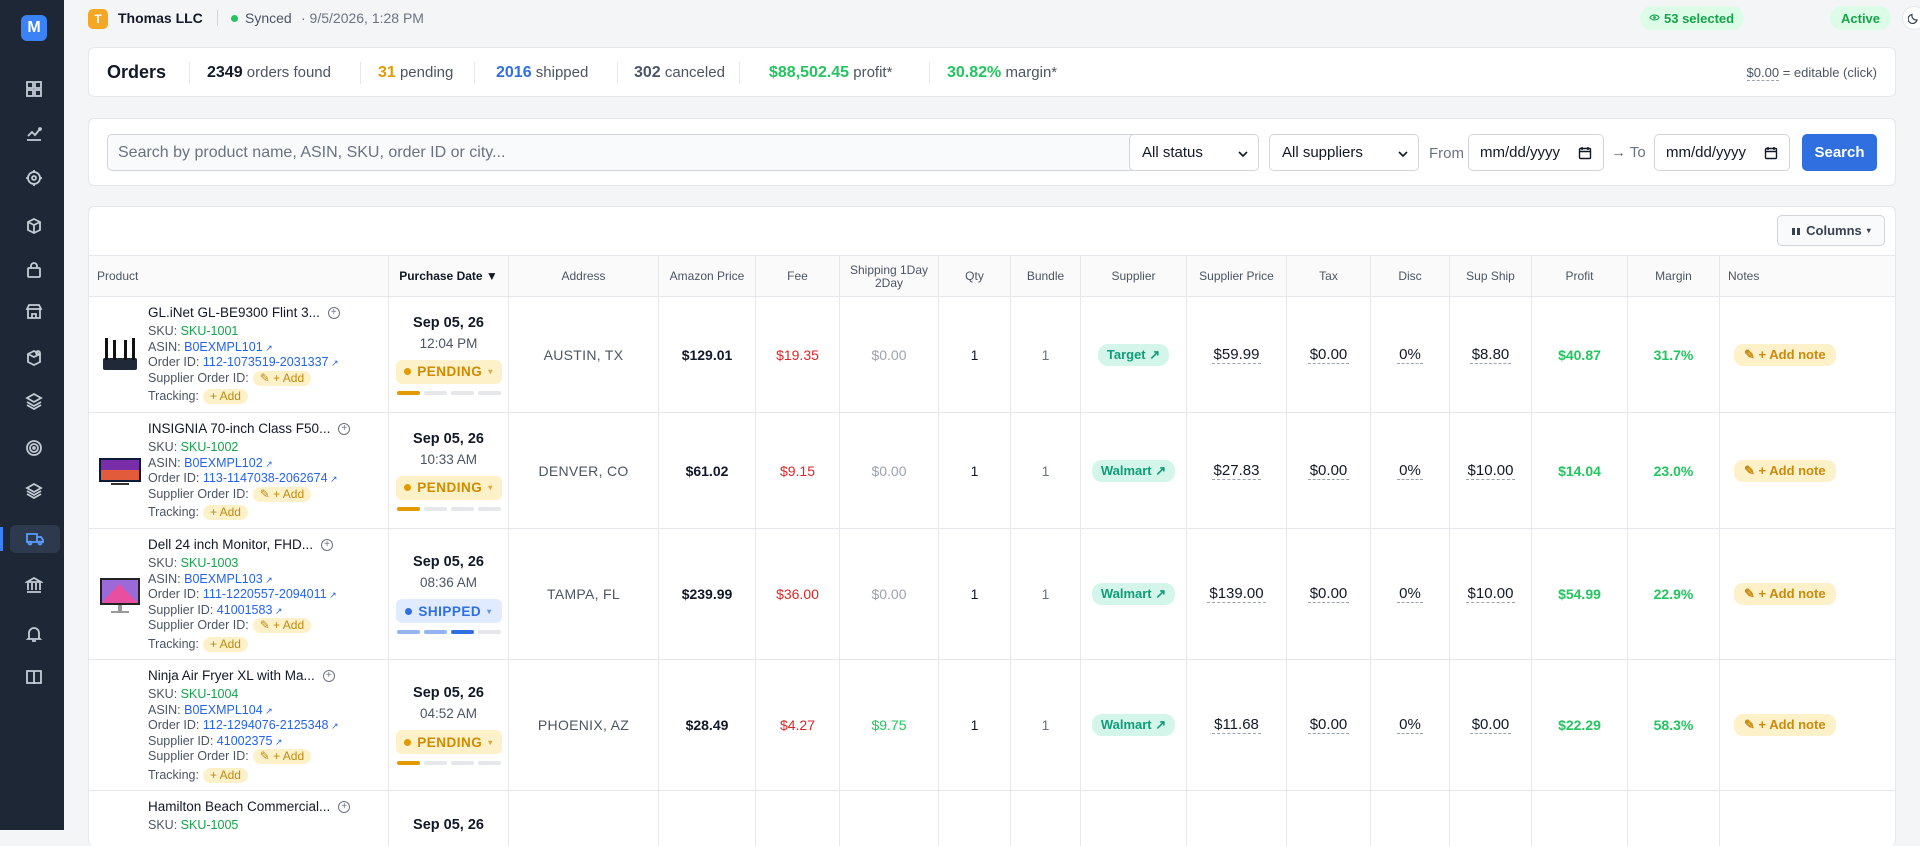 The image size is (1920, 846). I want to click on asin-link: B0EXMPL103, so click(223, 579).